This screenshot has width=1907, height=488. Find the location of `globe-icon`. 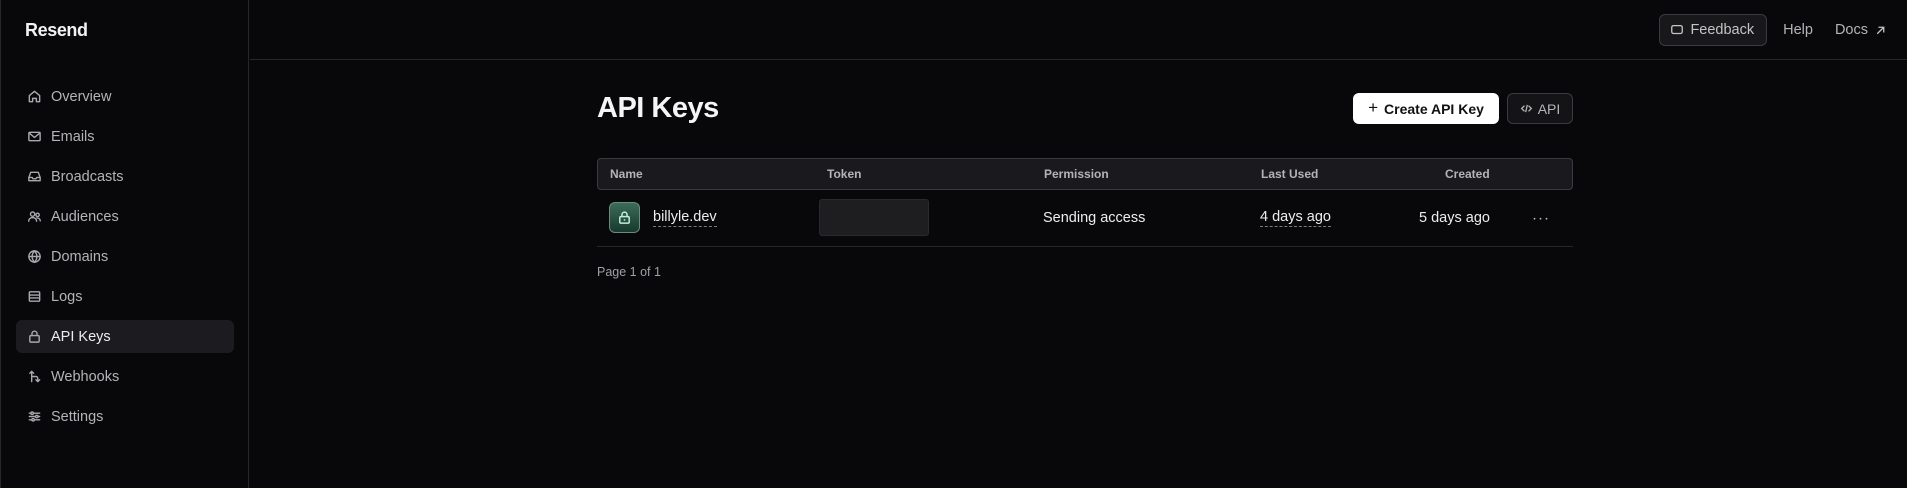

globe-icon is located at coordinates (34, 257).